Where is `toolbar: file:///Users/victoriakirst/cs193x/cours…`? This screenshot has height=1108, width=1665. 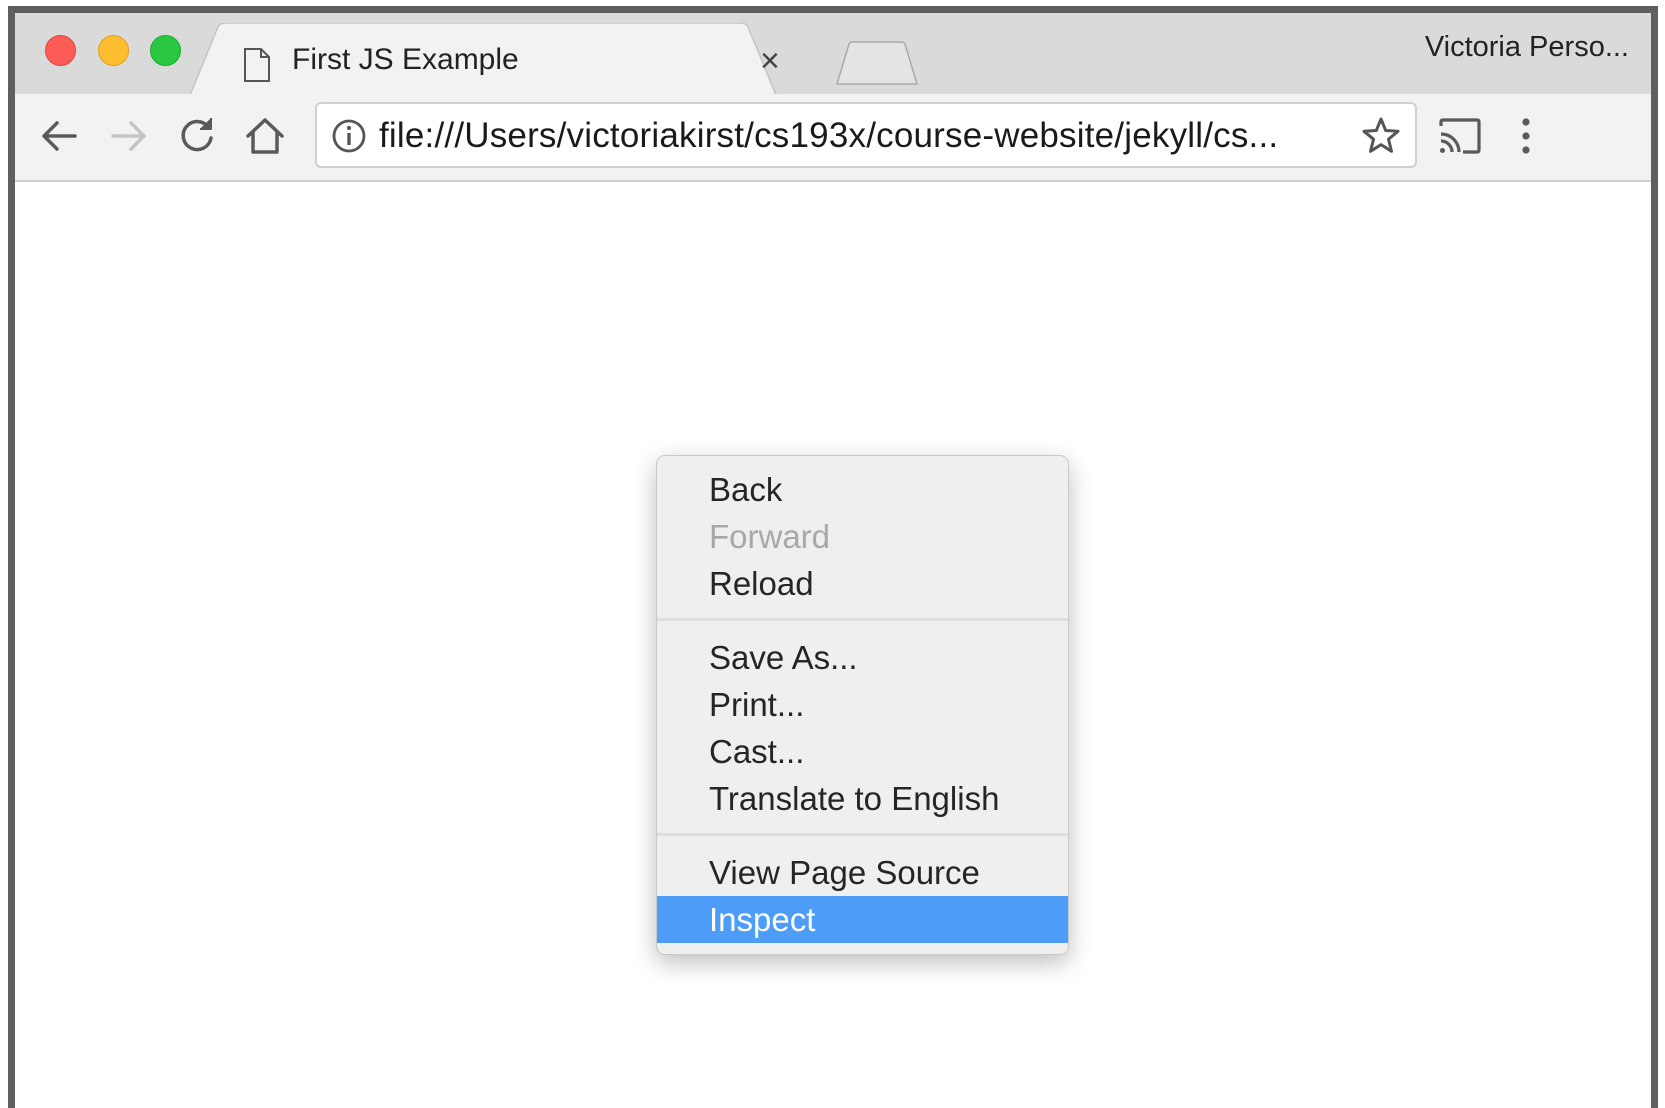
toolbar: file:///Users/victoriakirst/cs193x/cours… is located at coordinates (833, 138).